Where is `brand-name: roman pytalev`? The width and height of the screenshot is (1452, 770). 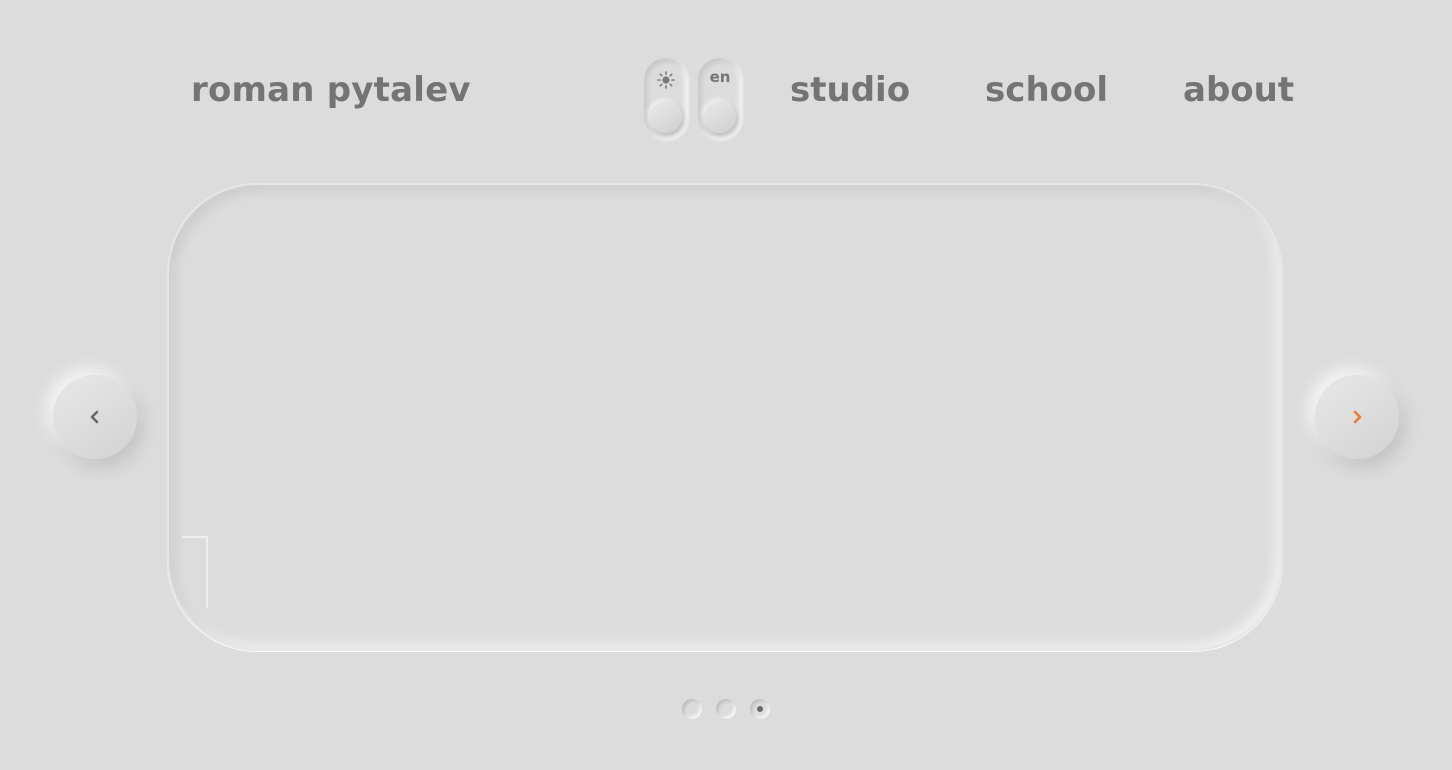 brand-name: roman pytalev is located at coordinates (331, 90).